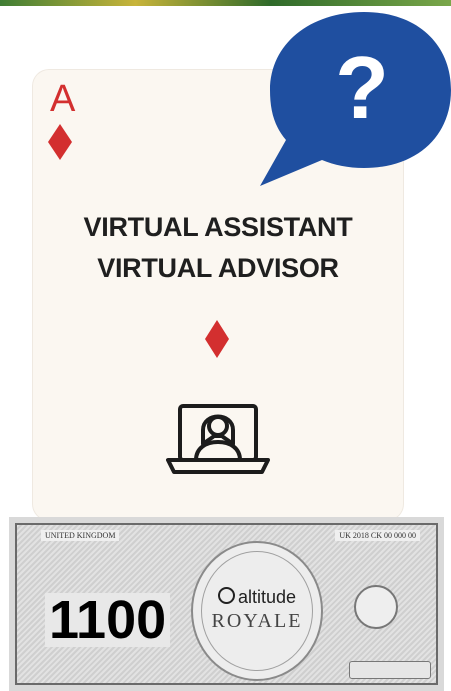 Image resolution: width=451 pixels, height=691 pixels. What do you see at coordinates (218, 439) in the screenshot?
I see `person-on-laptop-icon` at bounding box center [218, 439].